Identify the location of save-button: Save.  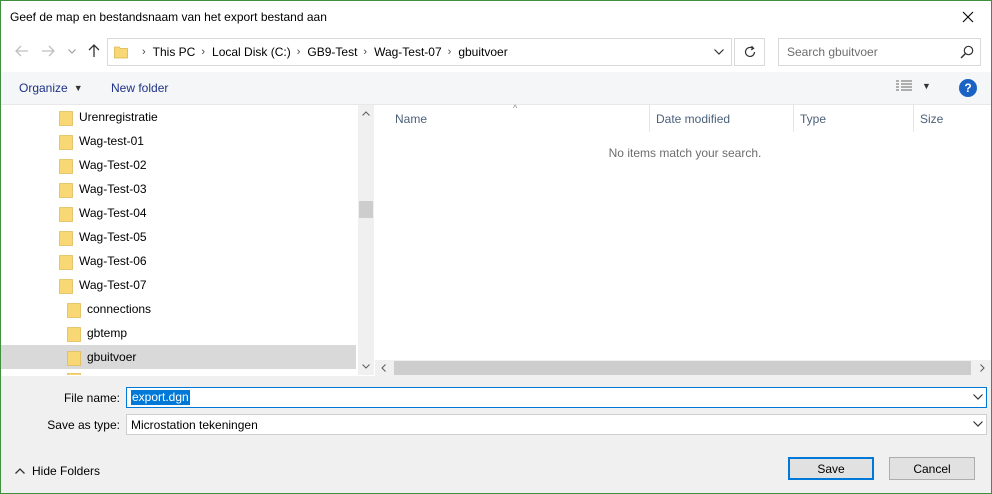
(831, 468).